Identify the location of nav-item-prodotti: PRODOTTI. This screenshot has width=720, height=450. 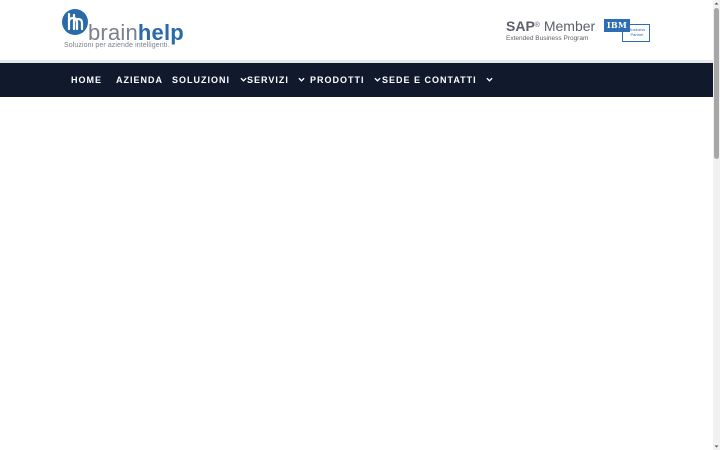
(345, 80).